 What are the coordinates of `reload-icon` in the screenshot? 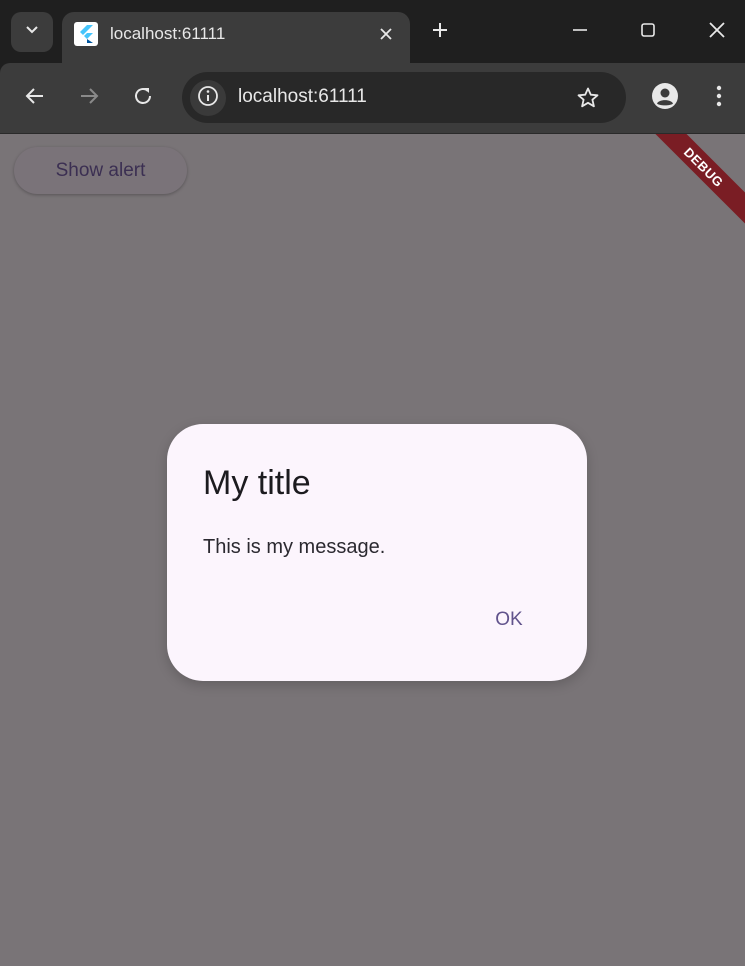 It's located at (143, 98).